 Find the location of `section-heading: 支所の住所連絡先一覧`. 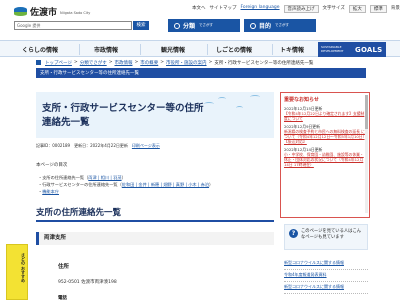

section-heading: 支所の住所連絡先一覧 is located at coordinates (155, 214).